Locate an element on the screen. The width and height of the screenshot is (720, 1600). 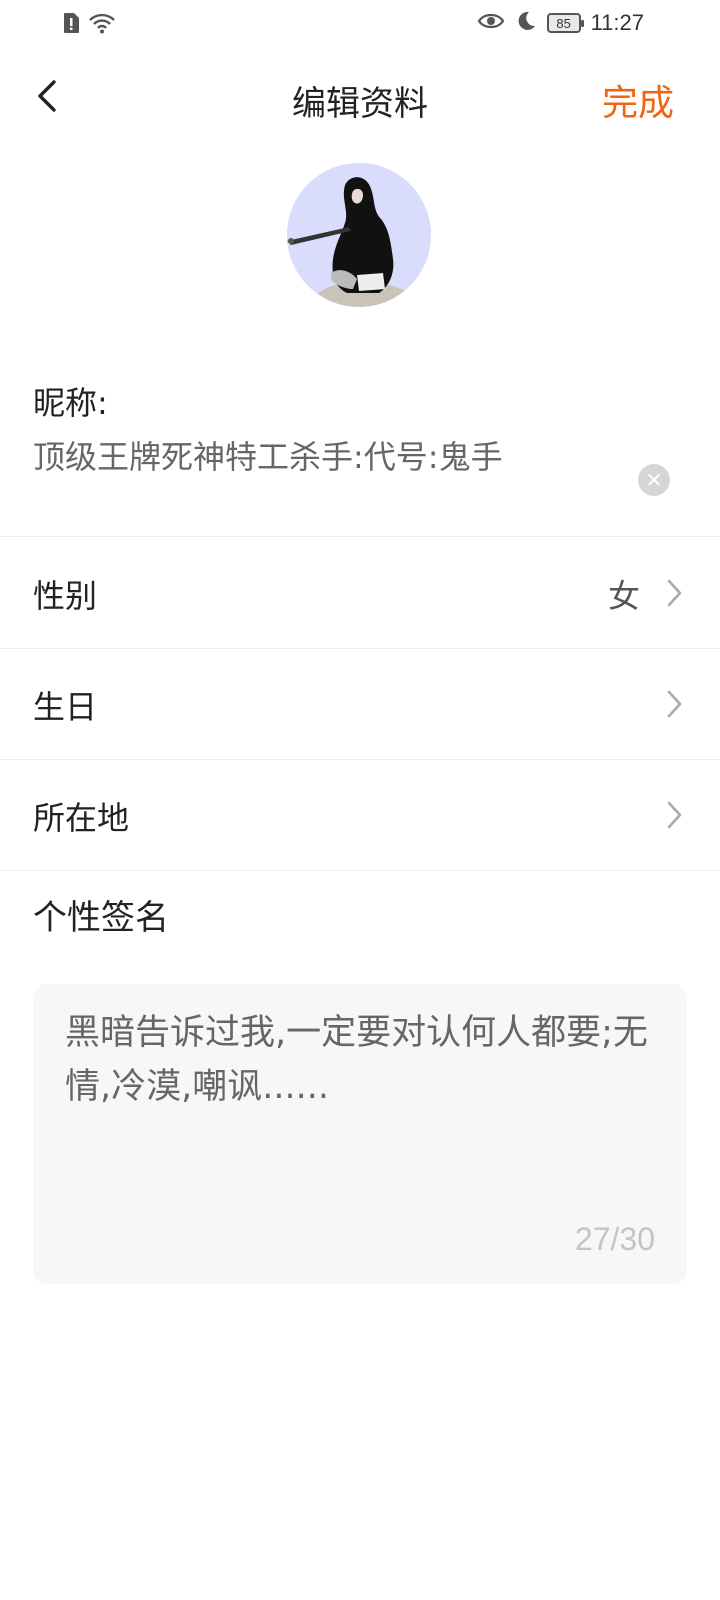
avatar is located at coordinates (359, 235).